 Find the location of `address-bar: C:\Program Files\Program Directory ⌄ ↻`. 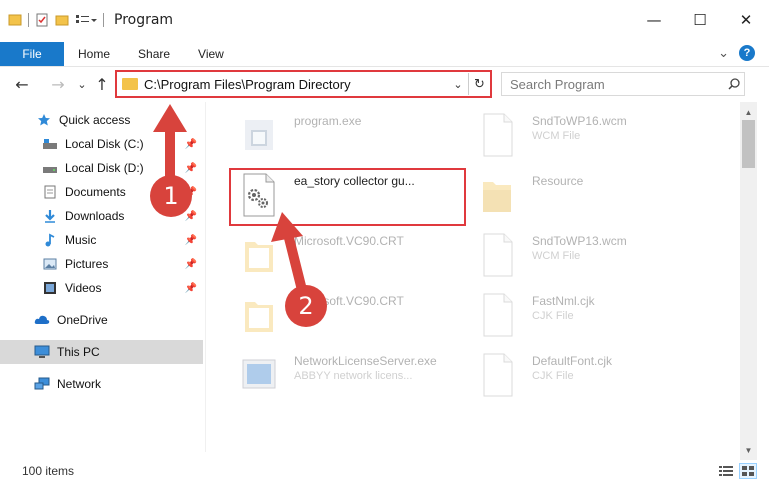

address-bar: C:\Program Files\Program Directory ⌄ ↻ is located at coordinates (303, 84).